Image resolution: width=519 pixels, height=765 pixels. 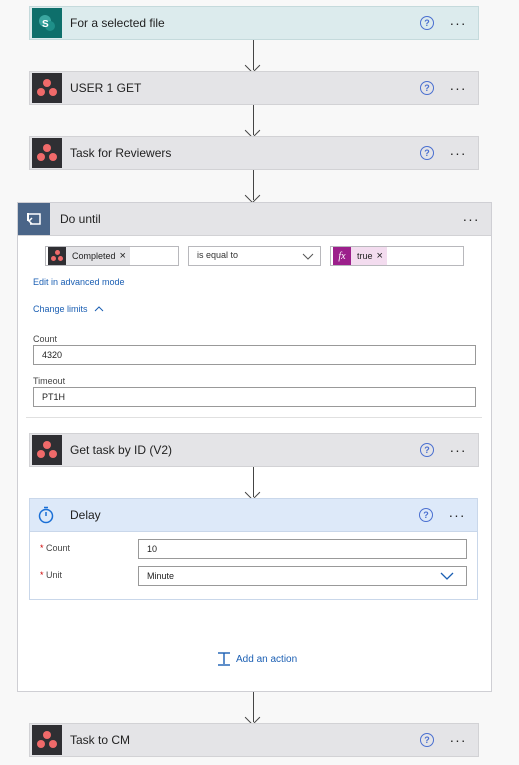 What do you see at coordinates (254, 219) in the screenshot?
I see `do-until-header: Do until ···` at bounding box center [254, 219].